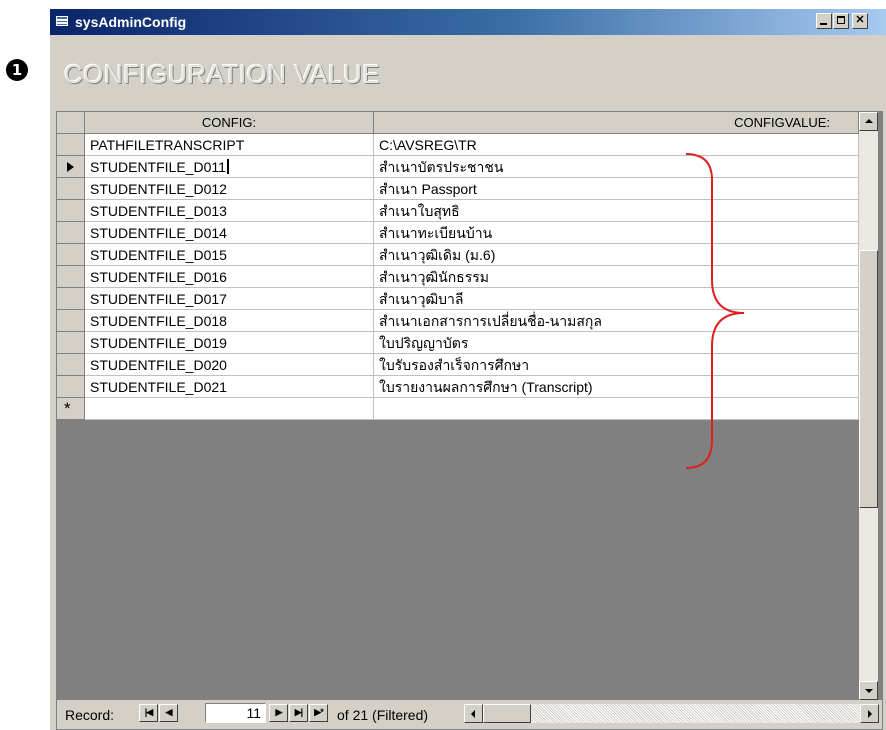 The width and height of the screenshot is (886, 730). I want to click on scroll-down-button, so click(868, 690).